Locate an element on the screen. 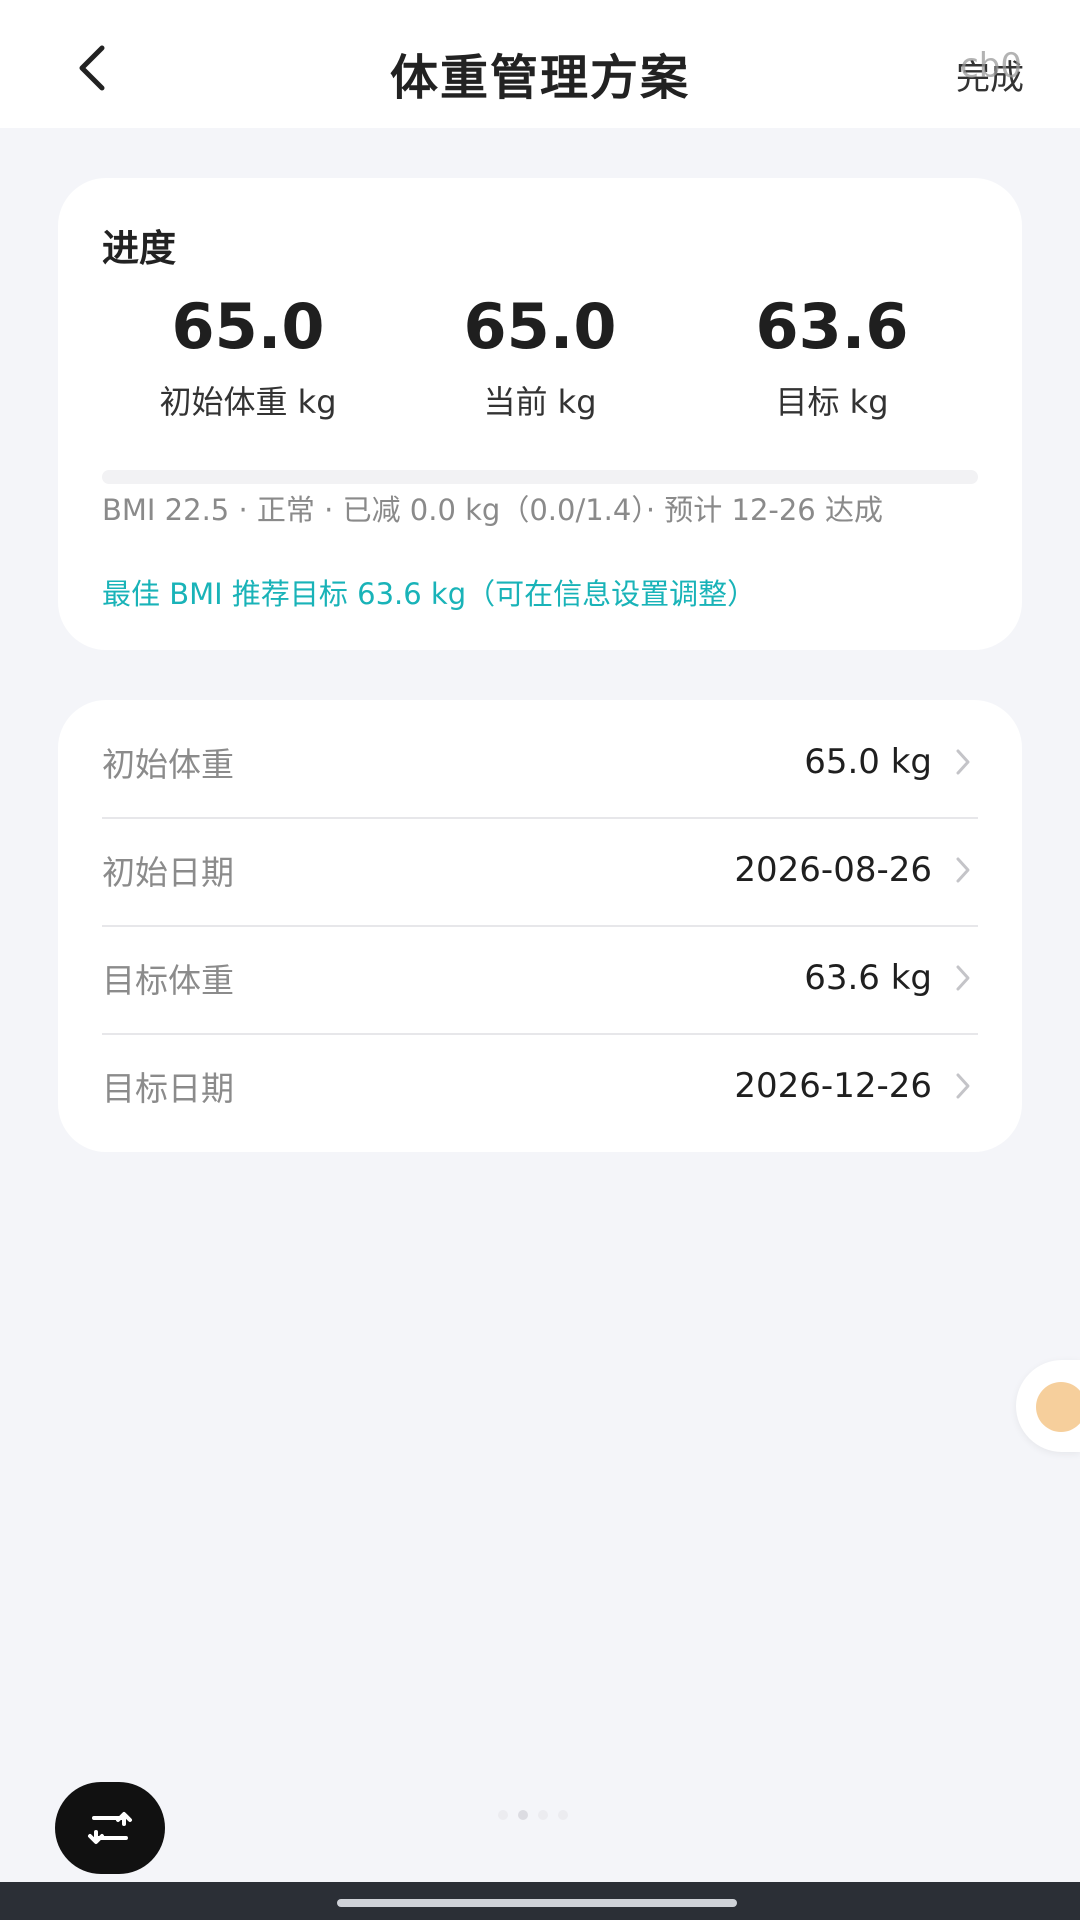 This screenshot has width=1080, height=1920. stat-current-weight: 65.0 当前 kg is located at coordinates (540, 356).